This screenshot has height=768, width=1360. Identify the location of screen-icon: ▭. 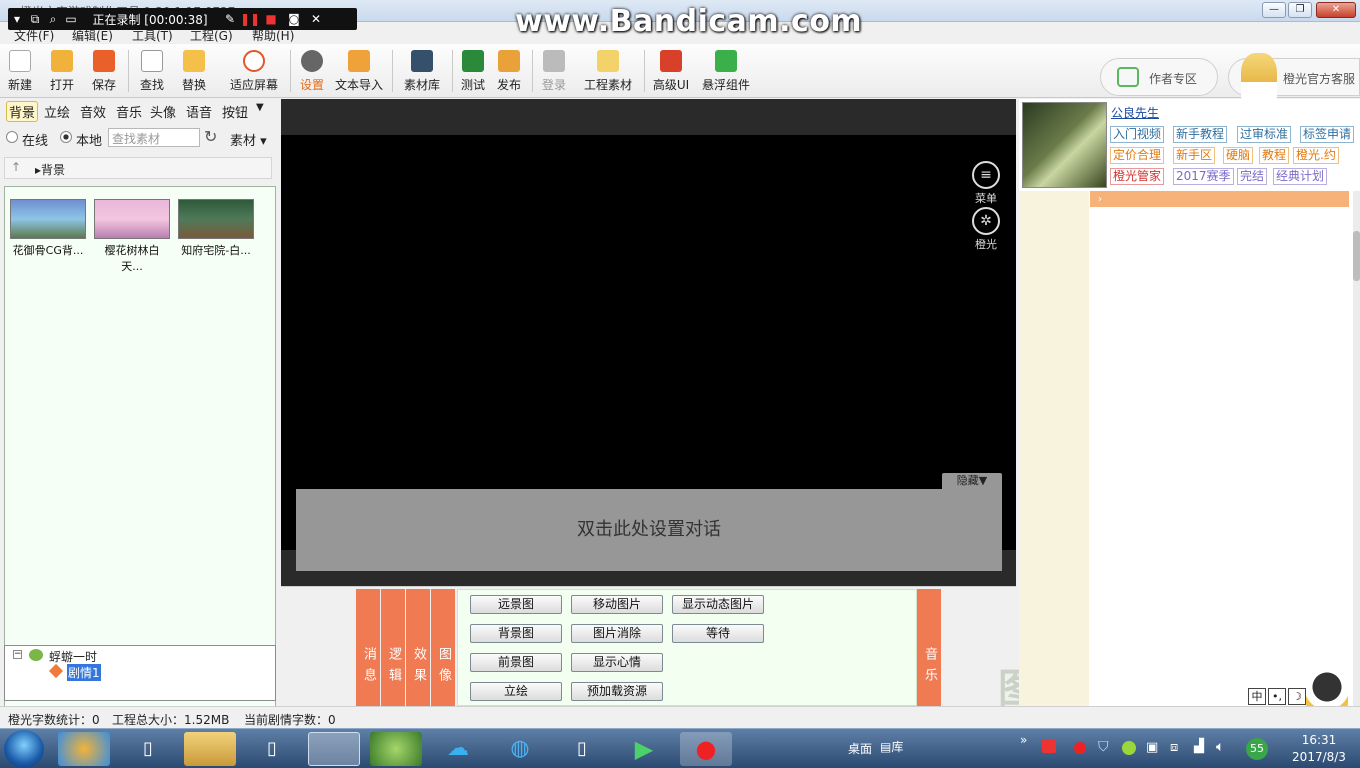
(71, 19).